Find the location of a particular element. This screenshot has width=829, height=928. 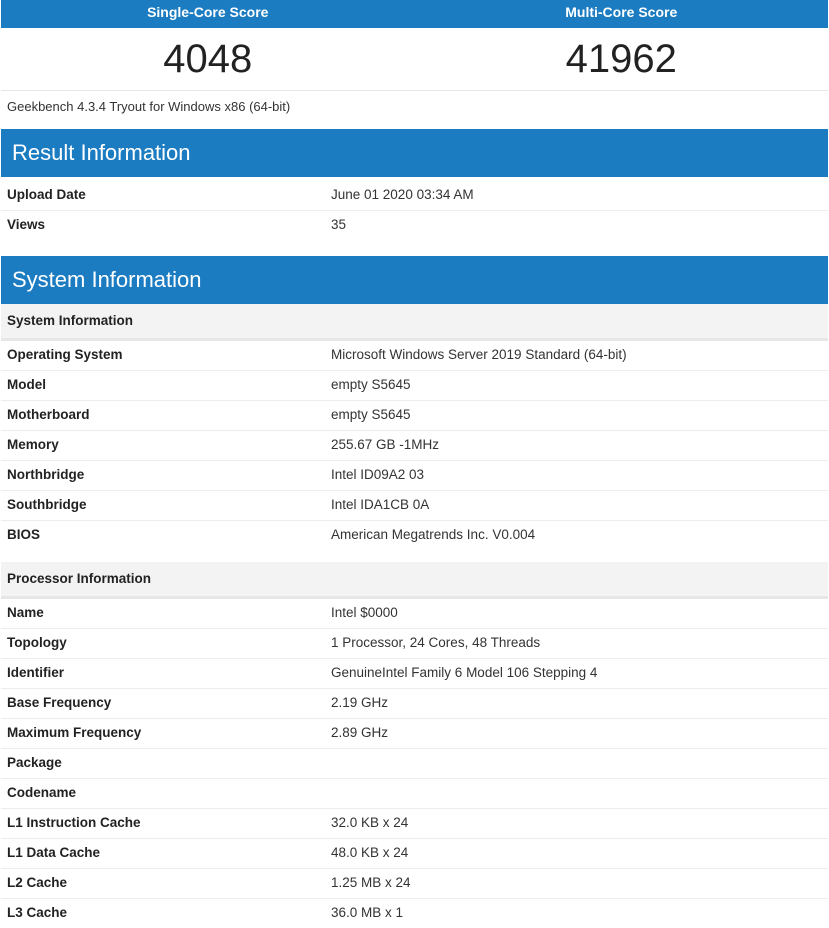

row-value: 1 Processor, 24 Cores, 48 Threads is located at coordinates (436, 642).